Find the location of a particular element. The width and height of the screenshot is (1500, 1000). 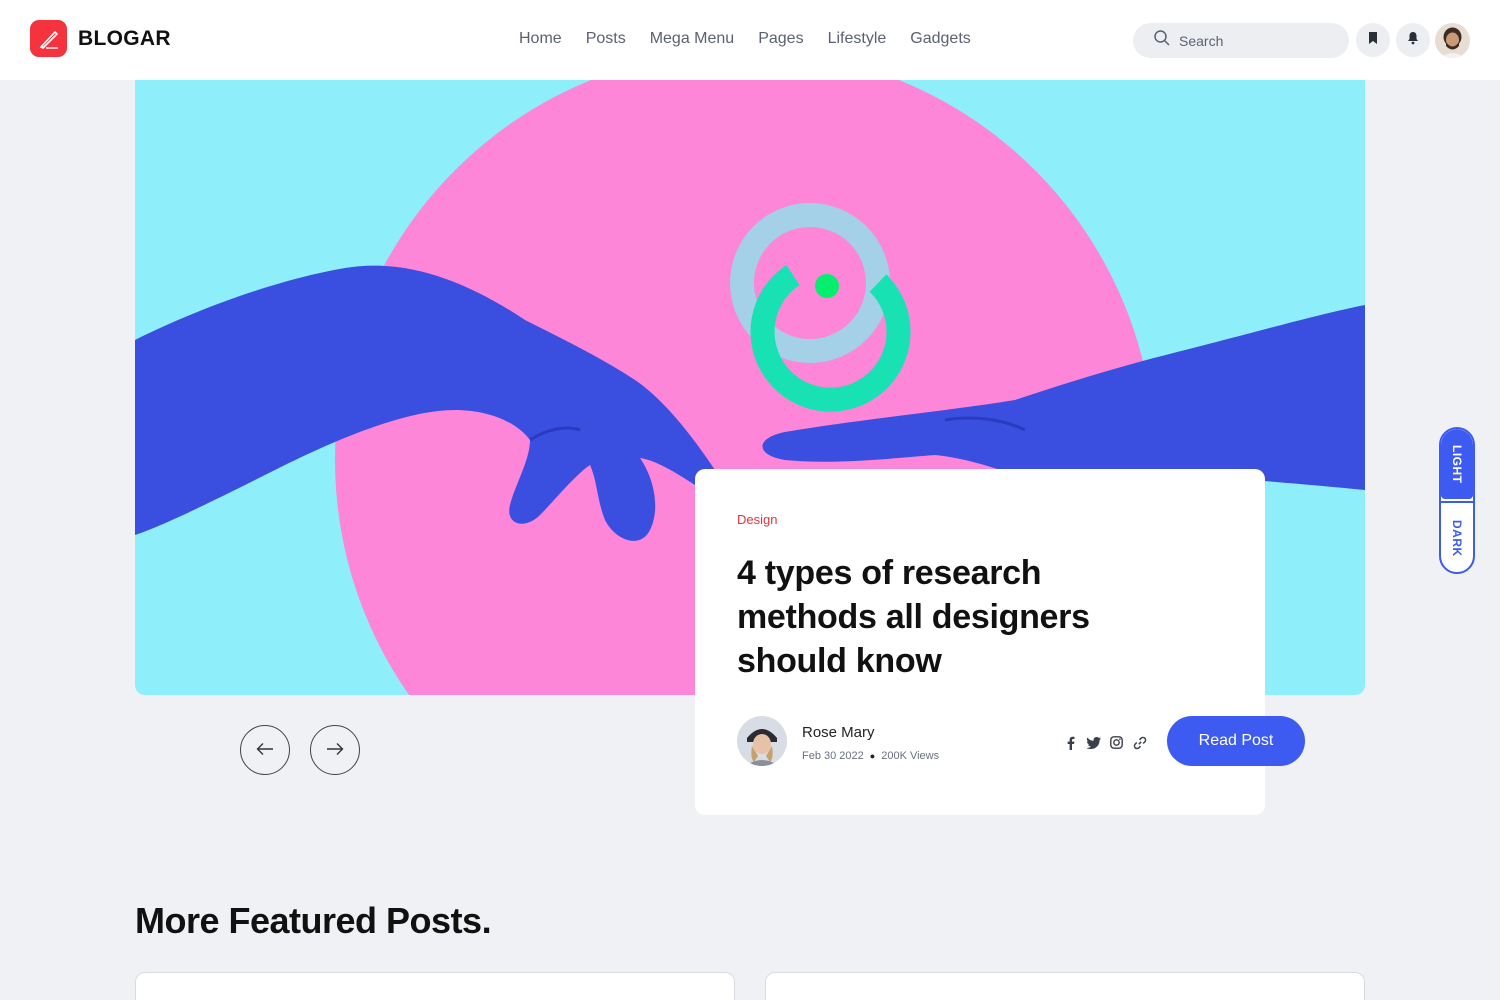

nav-posts: Posts is located at coordinates (606, 39).